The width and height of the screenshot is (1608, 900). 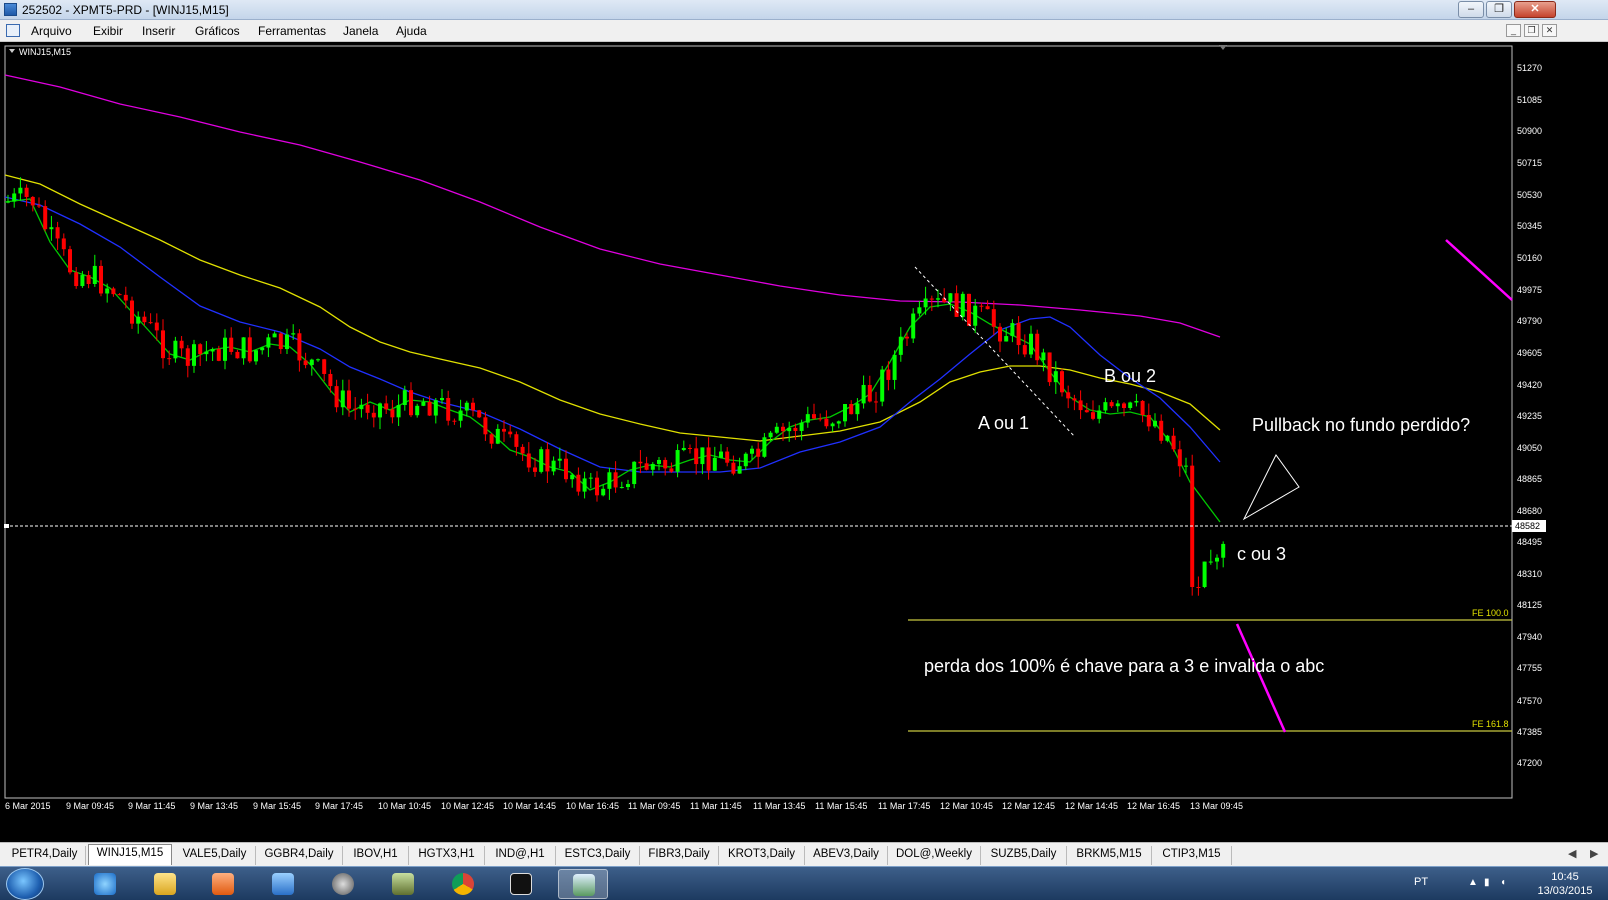 What do you see at coordinates (934, 855) in the screenshot?
I see `tab-dol: DOL@,Weekly` at bounding box center [934, 855].